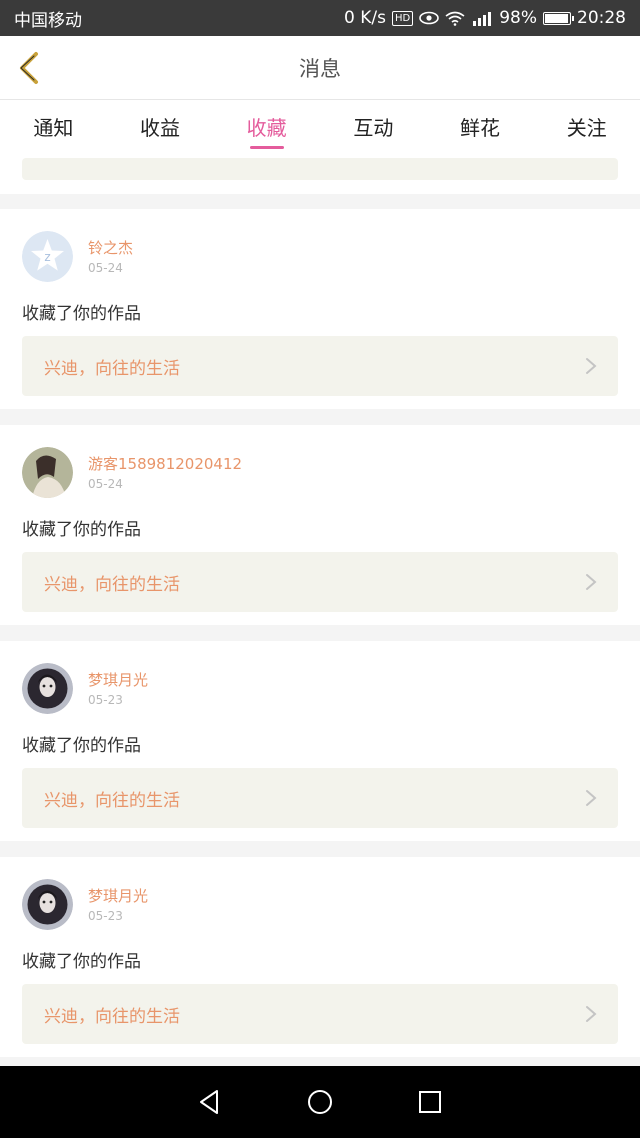  I want to click on tab-earnings: 收益, so click(160, 129).